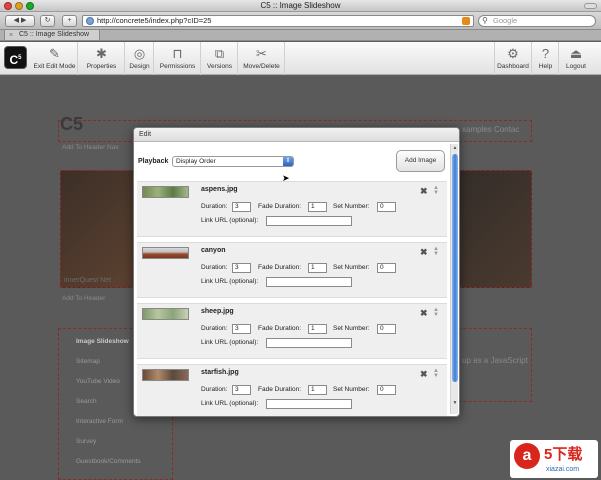 The image size is (601, 480). What do you see at coordinates (513, 58) in the screenshot?
I see `dashboard-button: ⚙ Dashboard` at bounding box center [513, 58].